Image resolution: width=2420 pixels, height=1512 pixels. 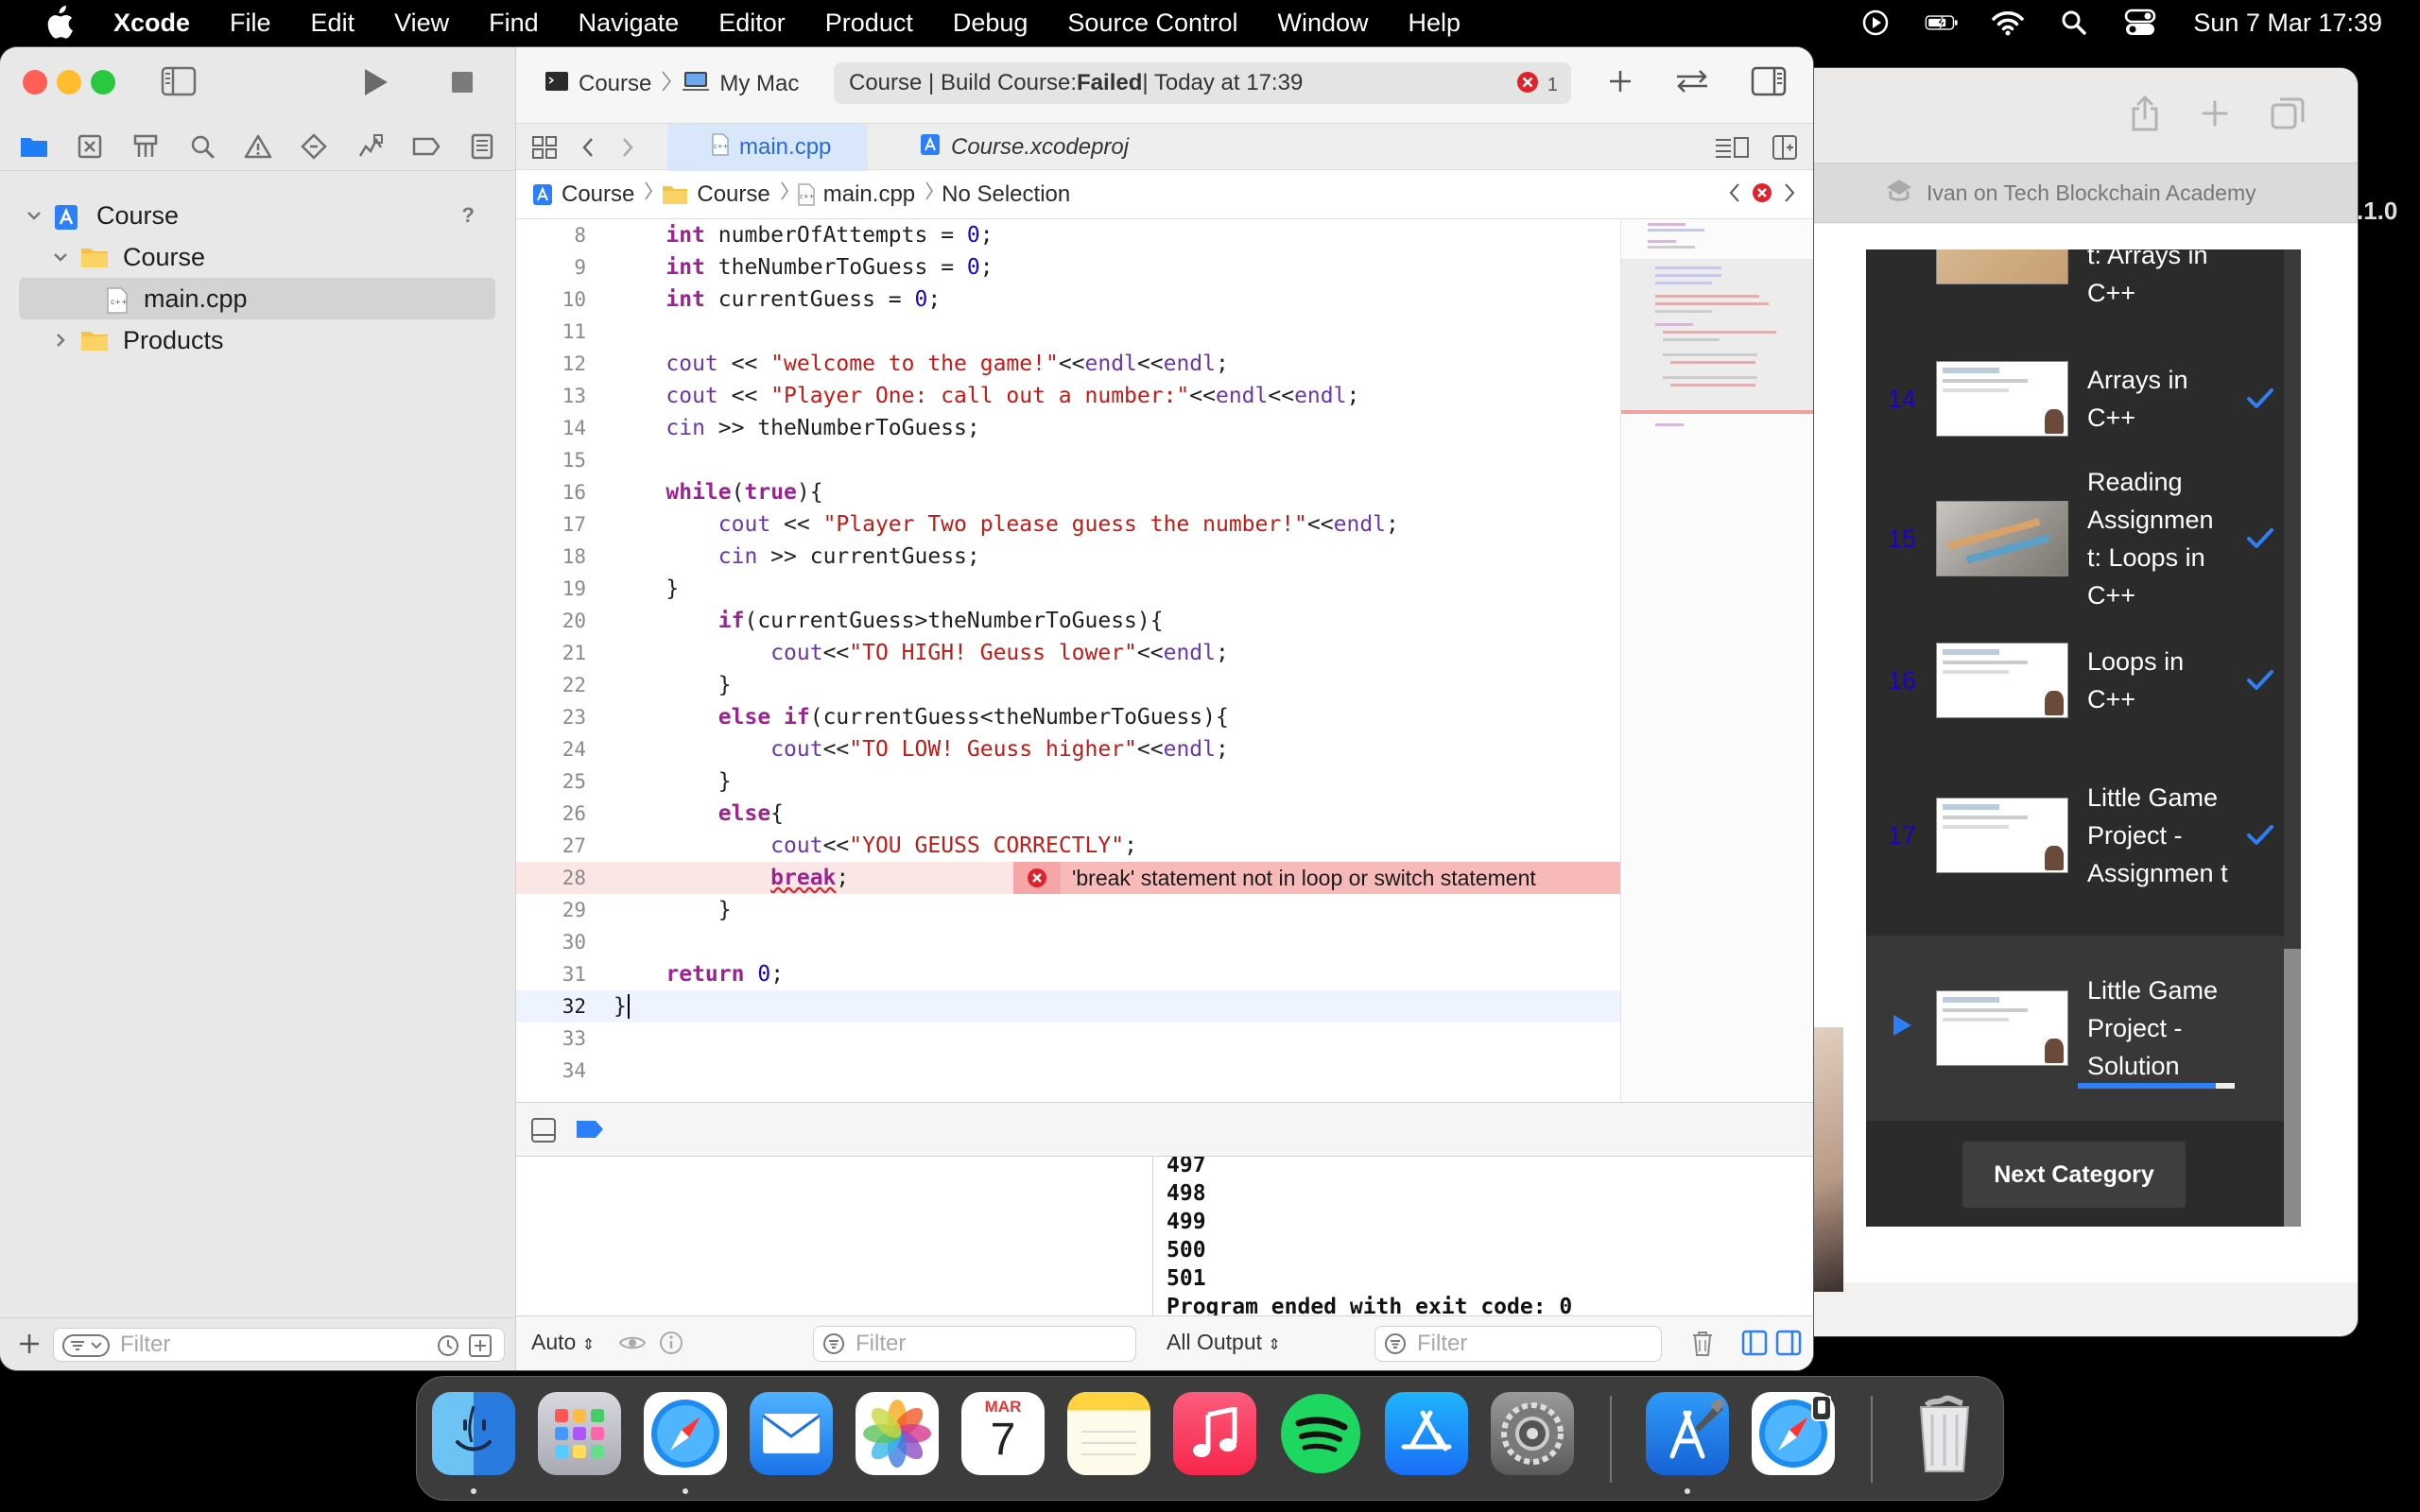 What do you see at coordinates (1537, 85) in the screenshot?
I see `error-count-badge: 1` at bounding box center [1537, 85].